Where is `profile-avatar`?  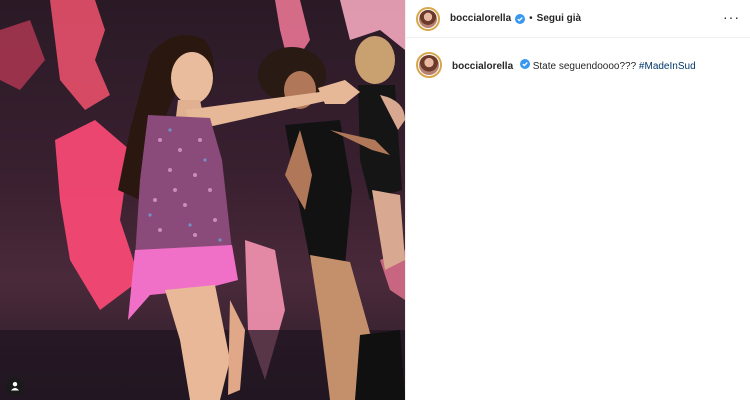 profile-avatar is located at coordinates (428, 18).